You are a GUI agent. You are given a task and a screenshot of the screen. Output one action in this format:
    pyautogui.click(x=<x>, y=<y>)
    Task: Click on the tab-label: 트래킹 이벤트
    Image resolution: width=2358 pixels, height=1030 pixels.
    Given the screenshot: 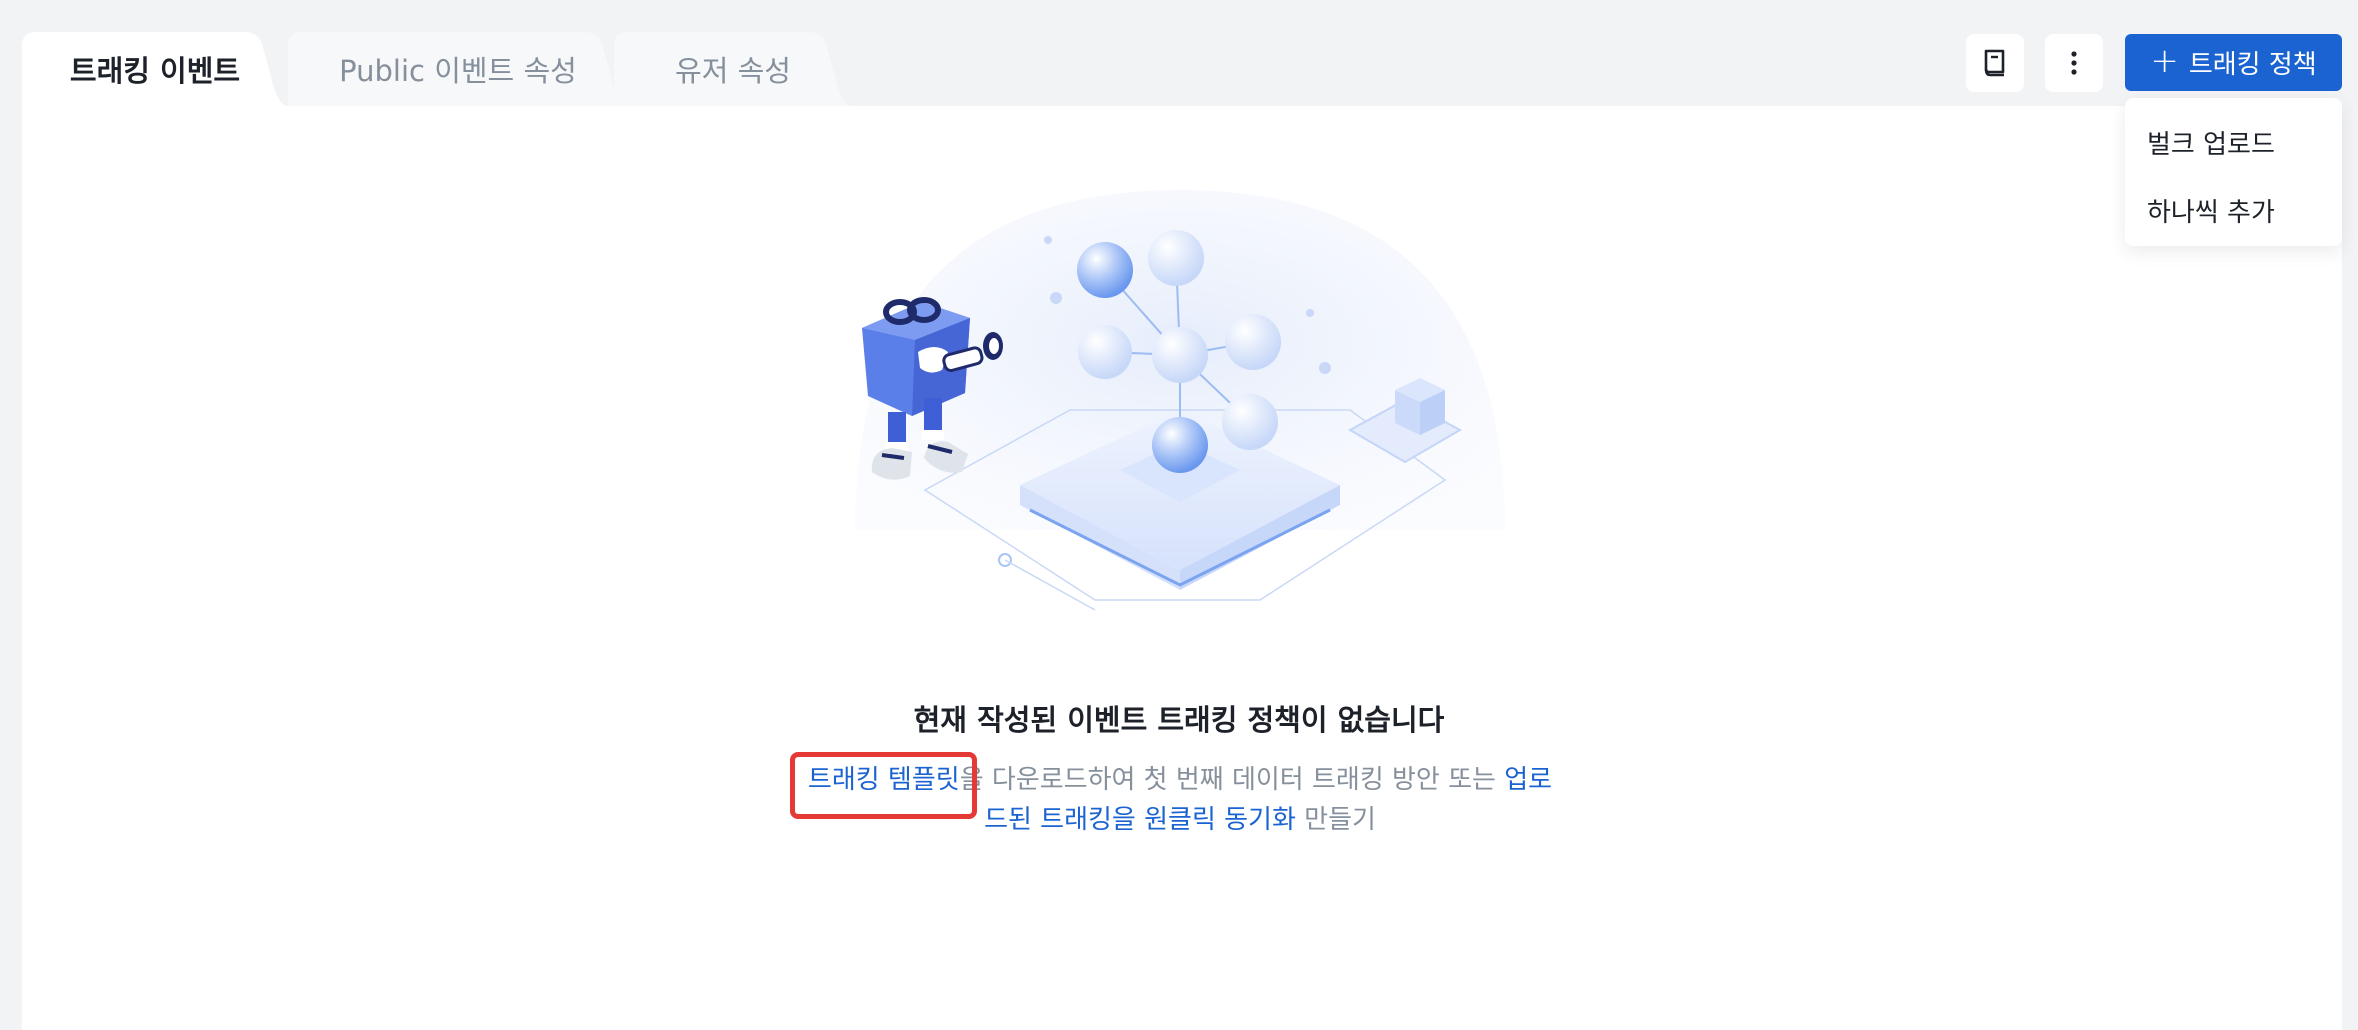 What is the action you would take?
    pyautogui.click(x=155, y=71)
    